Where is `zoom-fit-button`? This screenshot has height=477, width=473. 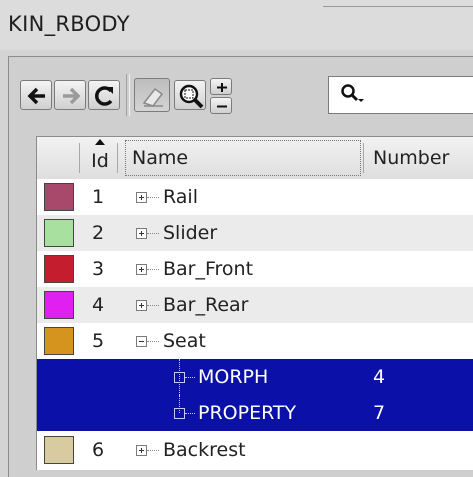 zoom-fit-button is located at coordinates (190, 95).